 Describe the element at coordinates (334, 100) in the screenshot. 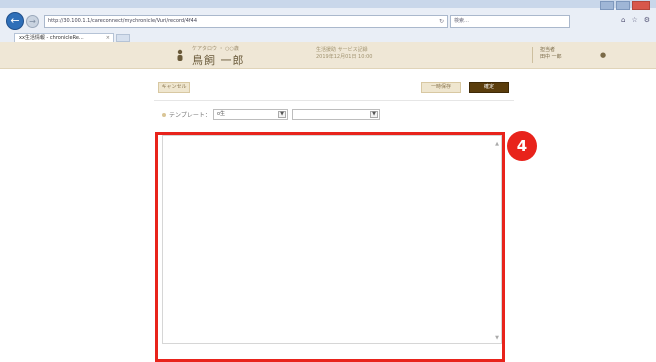

I see `section-divider` at that location.